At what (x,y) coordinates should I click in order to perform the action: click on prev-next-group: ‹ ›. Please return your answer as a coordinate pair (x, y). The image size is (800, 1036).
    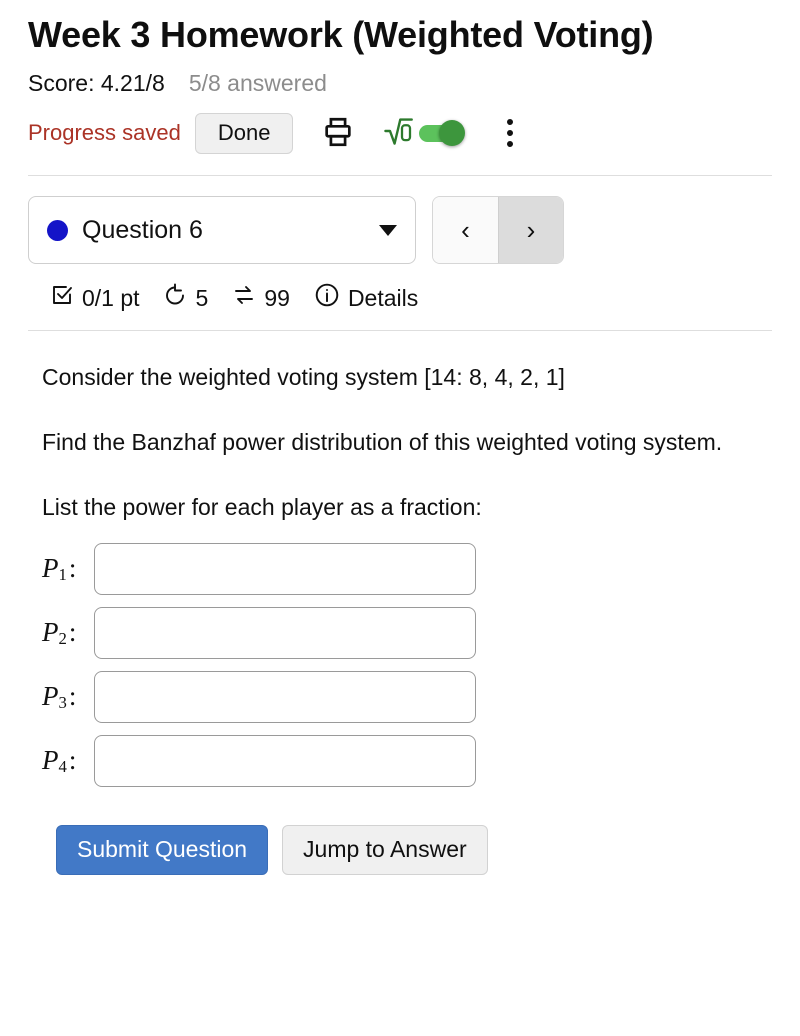
    Looking at the image, I should click on (498, 230).